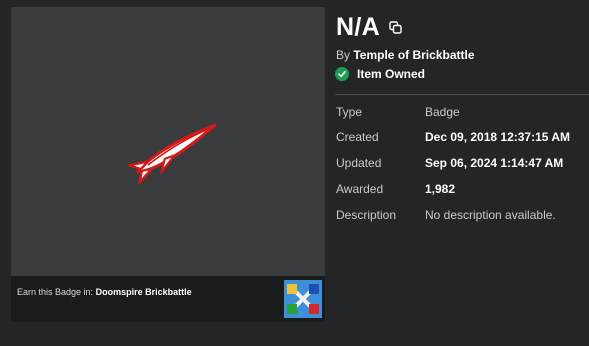  What do you see at coordinates (349, 112) in the screenshot?
I see `detail-key-type: Type` at bounding box center [349, 112].